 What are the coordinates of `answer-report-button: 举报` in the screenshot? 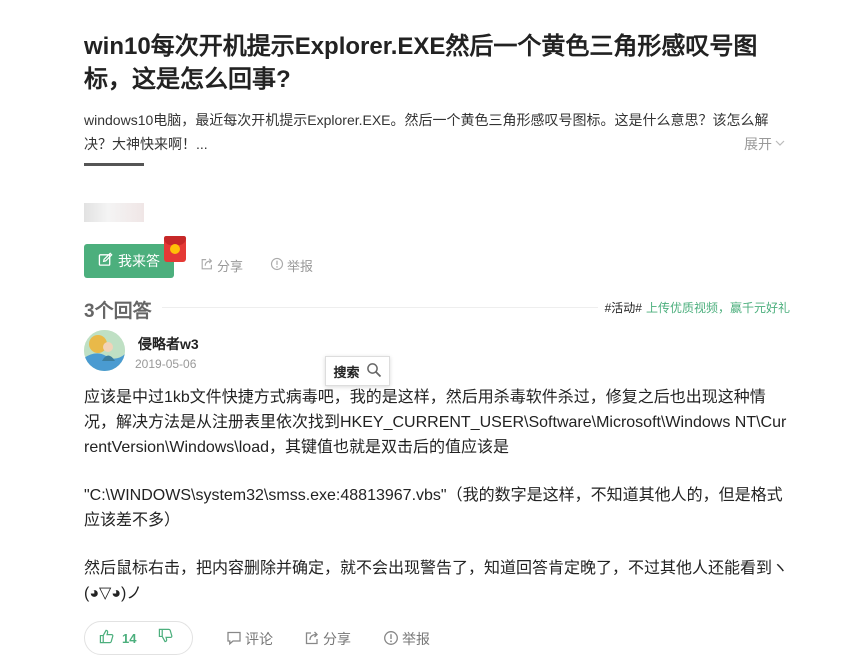 It's located at (406, 639).